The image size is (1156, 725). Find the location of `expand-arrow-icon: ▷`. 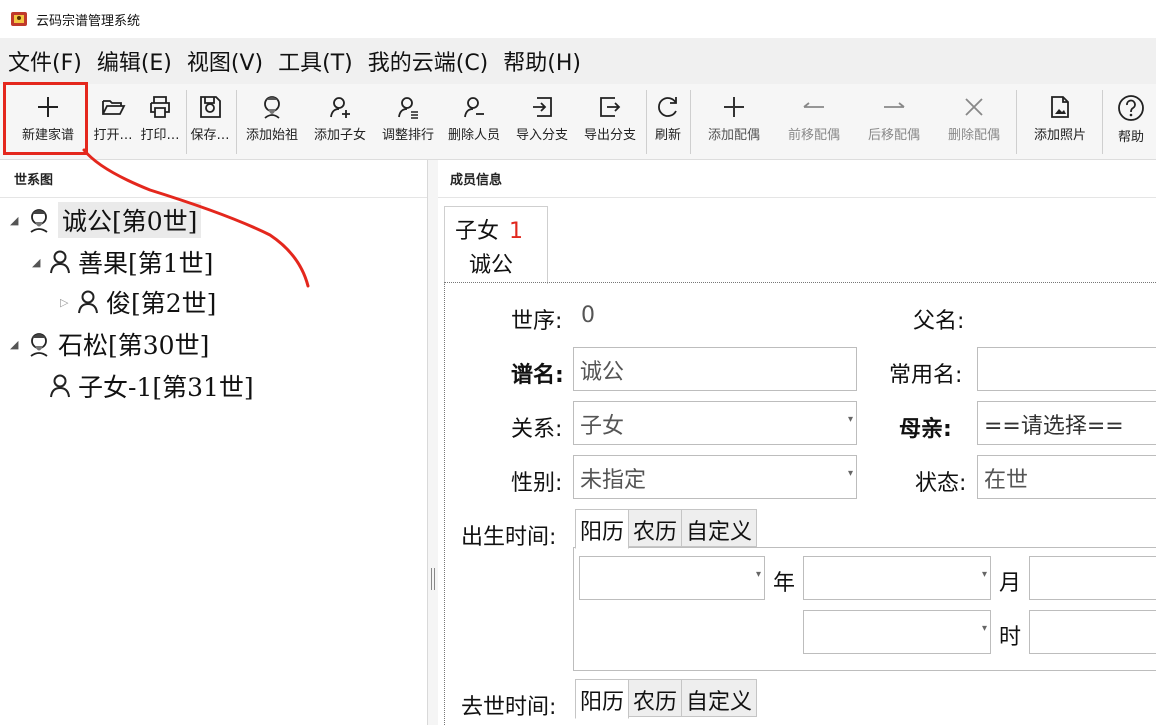

expand-arrow-icon: ▷ is located at coordinates (68, 302).